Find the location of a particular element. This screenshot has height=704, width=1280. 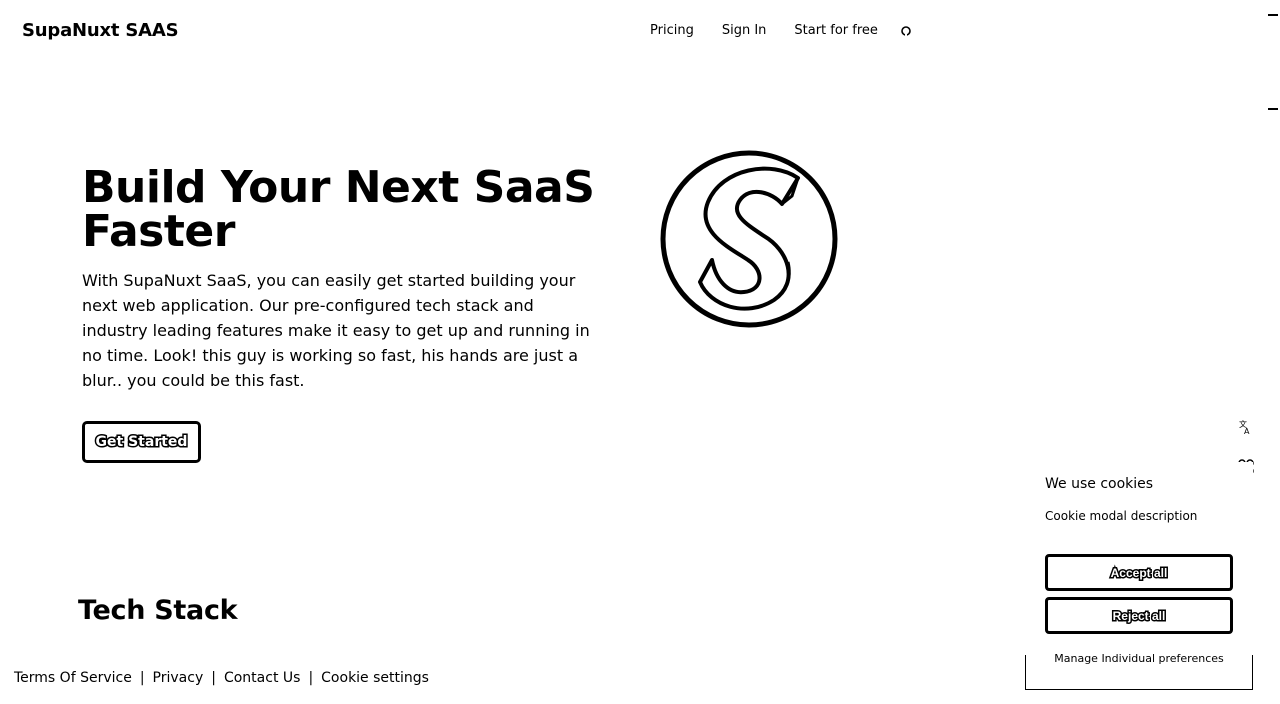

reject-all-button: Reject all is located at coordinates (1139, 615).